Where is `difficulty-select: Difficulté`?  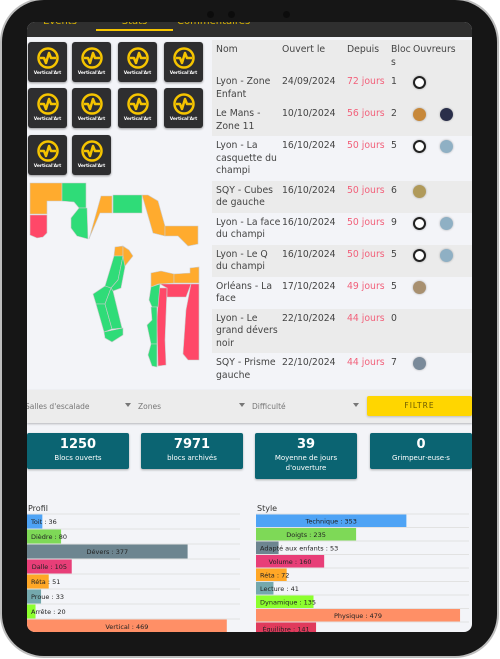 difficulty-select: Difficulté is located at coordinates (269, 406).